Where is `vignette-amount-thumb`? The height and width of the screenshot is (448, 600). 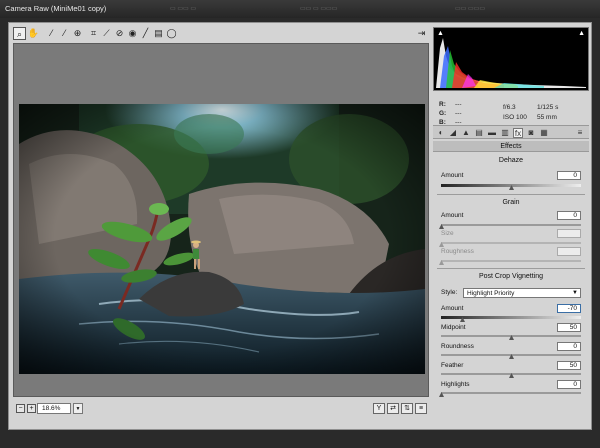
vignette-amount-thumb is located at coordinates (462, 319).